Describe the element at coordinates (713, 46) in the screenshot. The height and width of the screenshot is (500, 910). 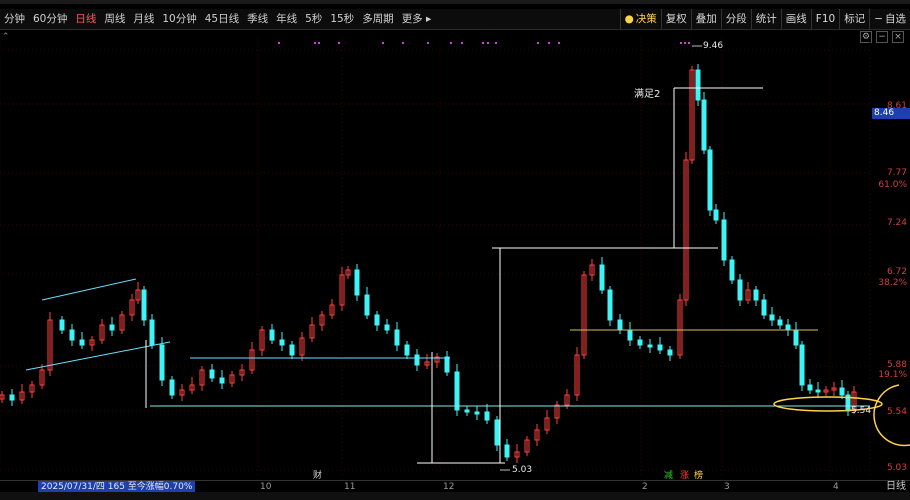
I see `high-label: 9.46` at that location.